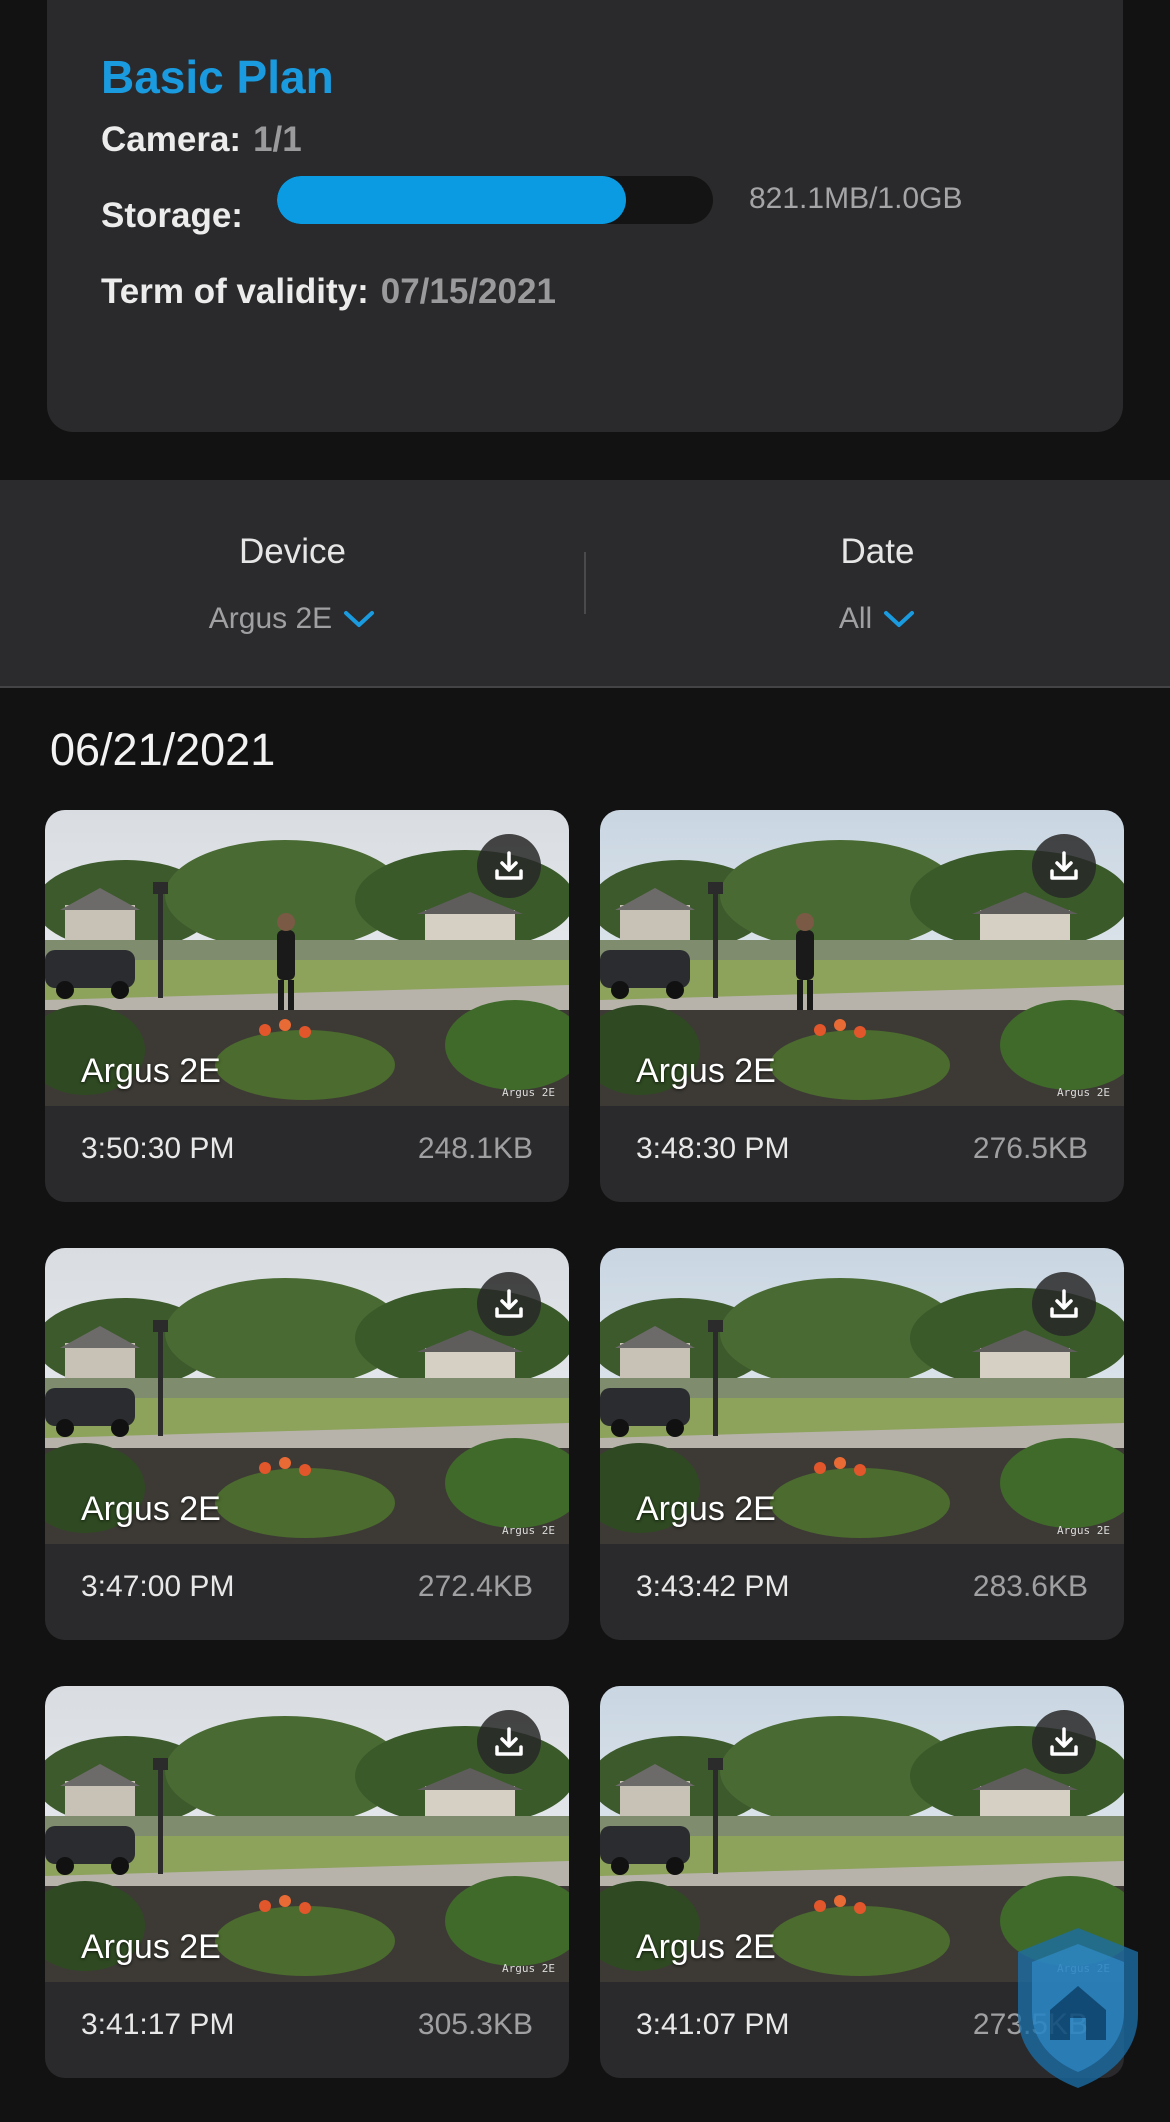  I want to click on clip-time: 3:43:42 PM, so click(713, 1586).